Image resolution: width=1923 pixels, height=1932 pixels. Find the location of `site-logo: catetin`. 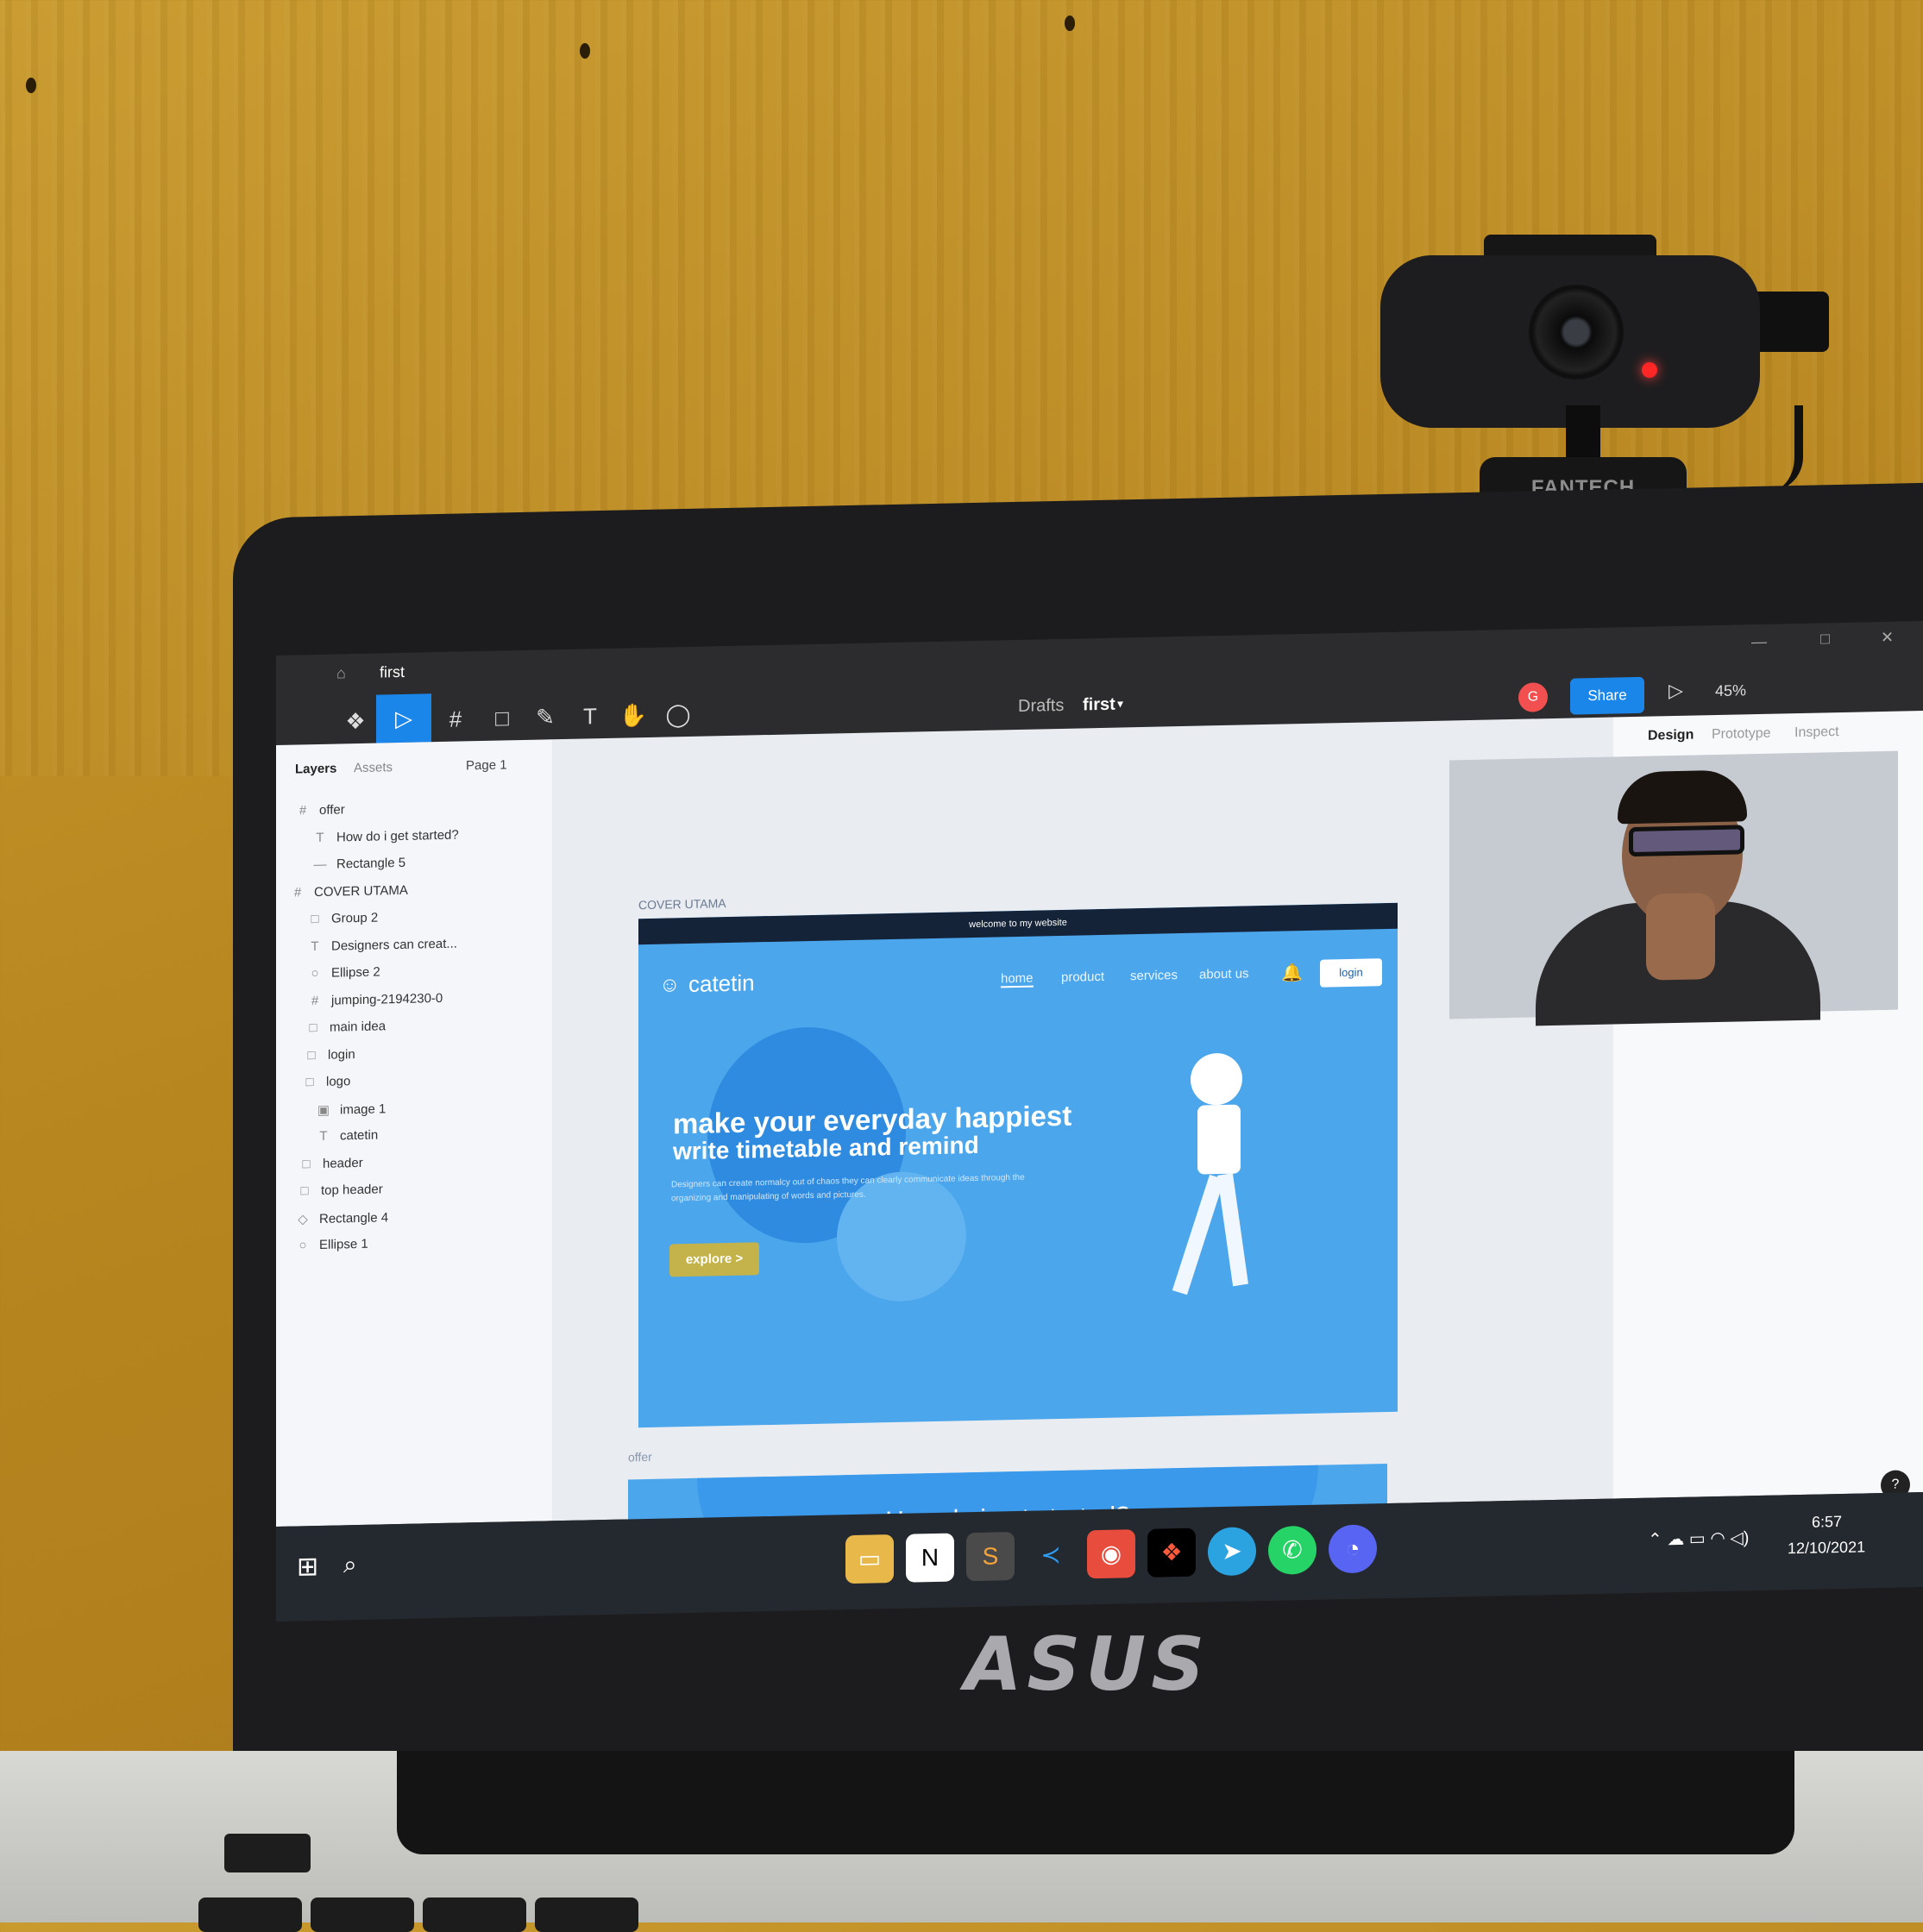

site-logo: catetin is located at coordinates (721, 983).